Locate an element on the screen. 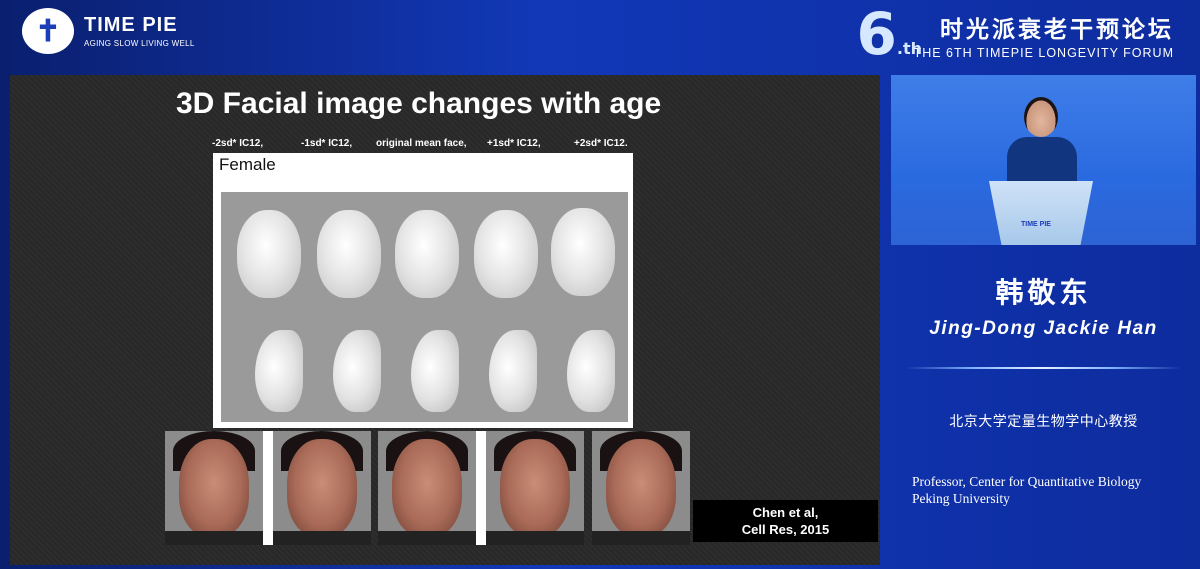 The width and height of the screenshot is (1200, 569). forum-title-cn: 时光派衰老干预论坛 is located at coordinates (1057, 29).